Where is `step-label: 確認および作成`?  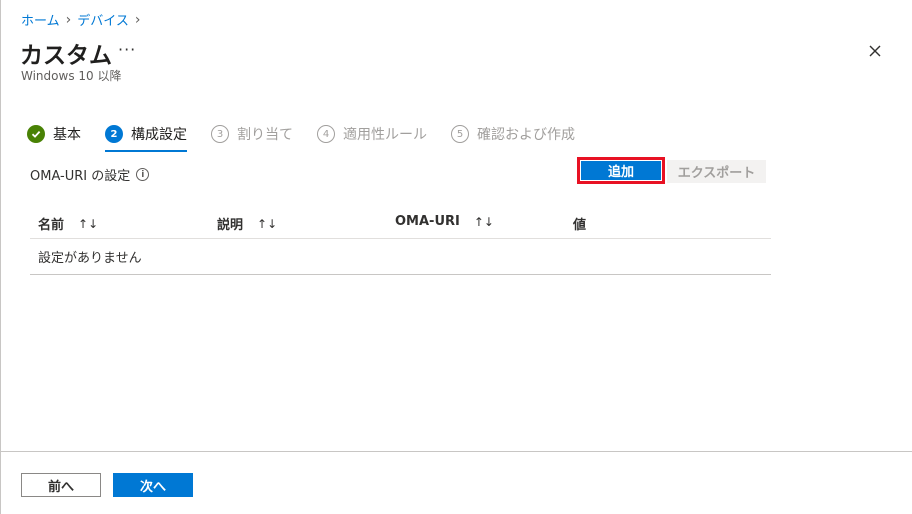
step-label: 確認および作成 is located at coordinates (526, 135).